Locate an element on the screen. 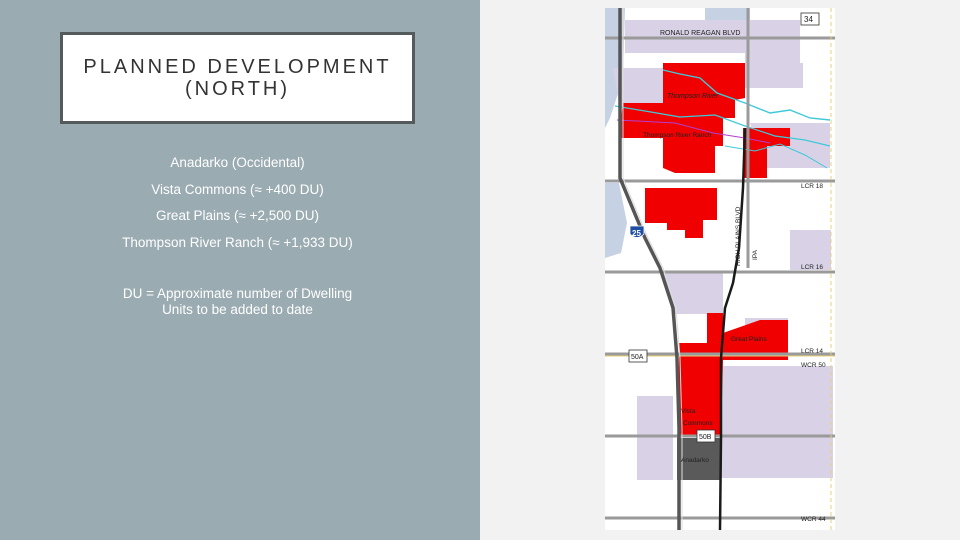  route-50a-label: 50A is located at coordinates (637, 357).